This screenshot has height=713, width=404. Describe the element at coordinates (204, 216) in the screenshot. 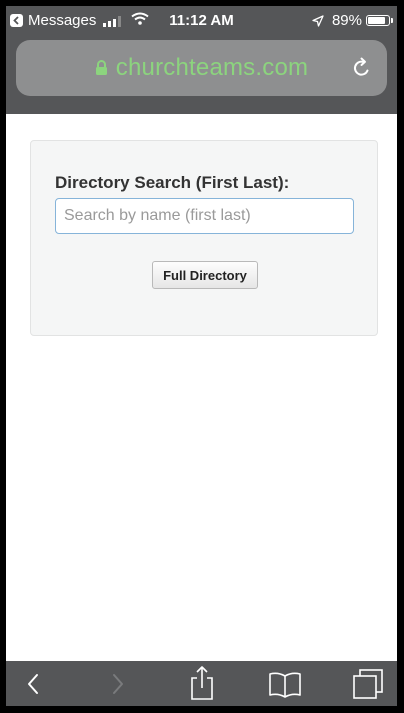

I see `directory-search-input` at that location.